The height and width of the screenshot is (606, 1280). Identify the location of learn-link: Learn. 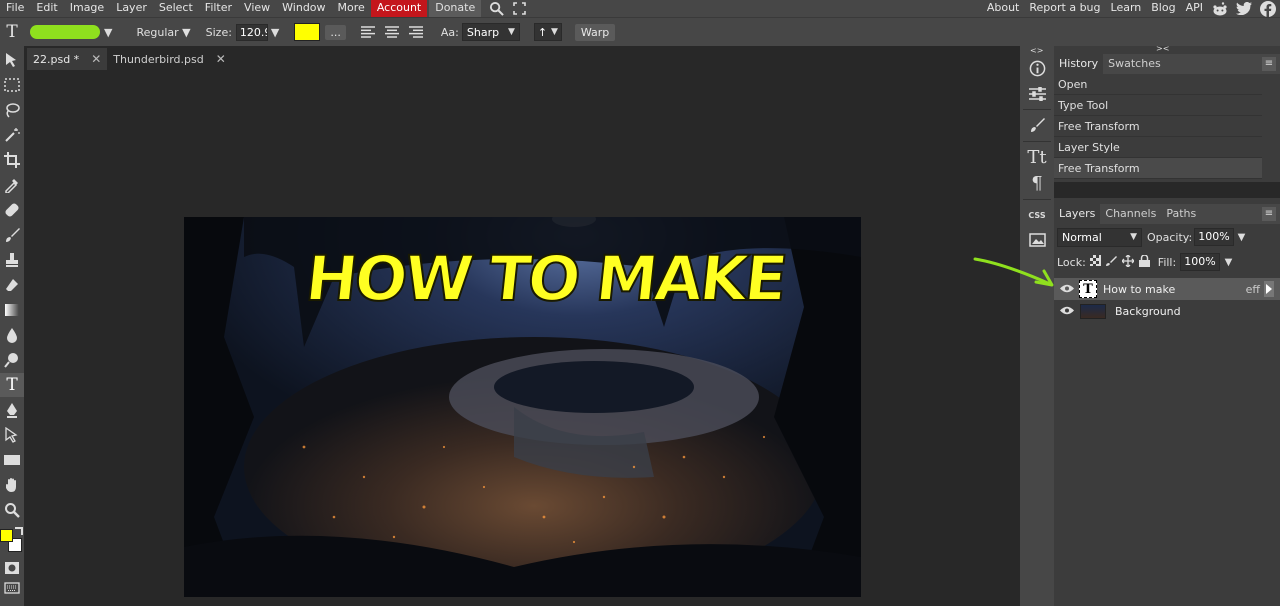
(1126, 8).